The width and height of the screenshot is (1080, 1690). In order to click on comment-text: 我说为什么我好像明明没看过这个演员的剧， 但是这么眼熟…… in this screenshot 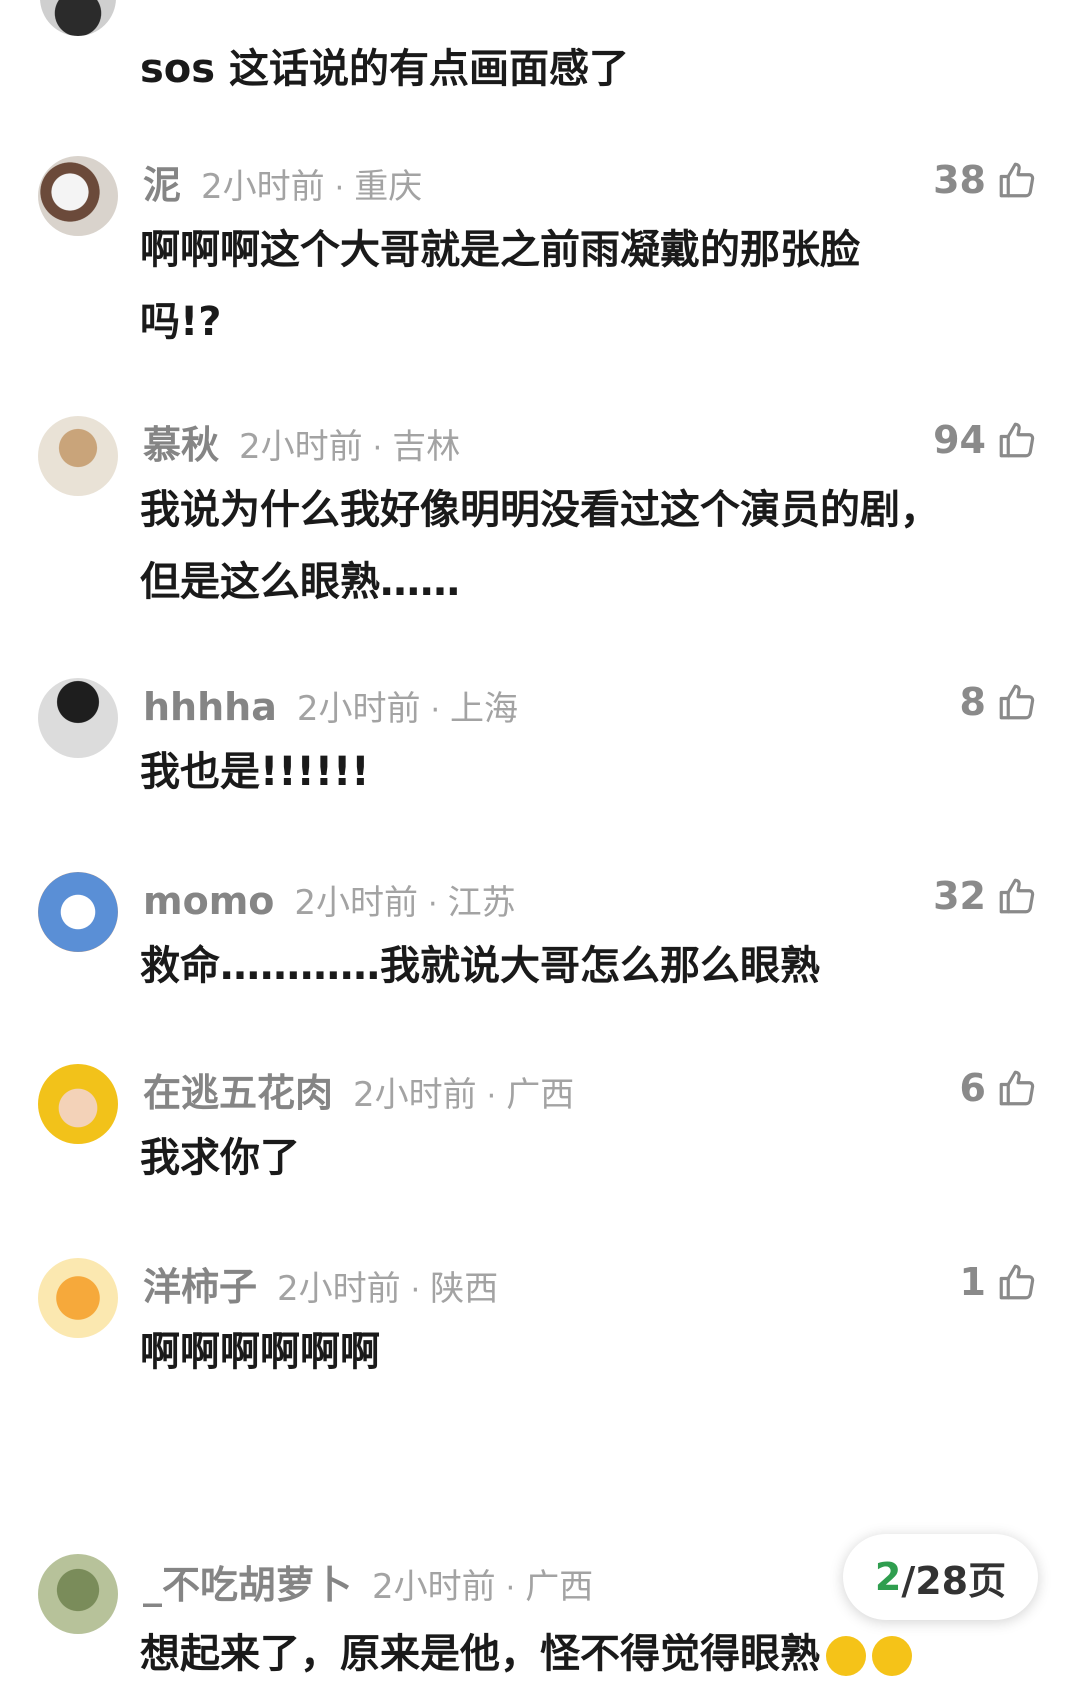, I will do `click(550, 546)`.